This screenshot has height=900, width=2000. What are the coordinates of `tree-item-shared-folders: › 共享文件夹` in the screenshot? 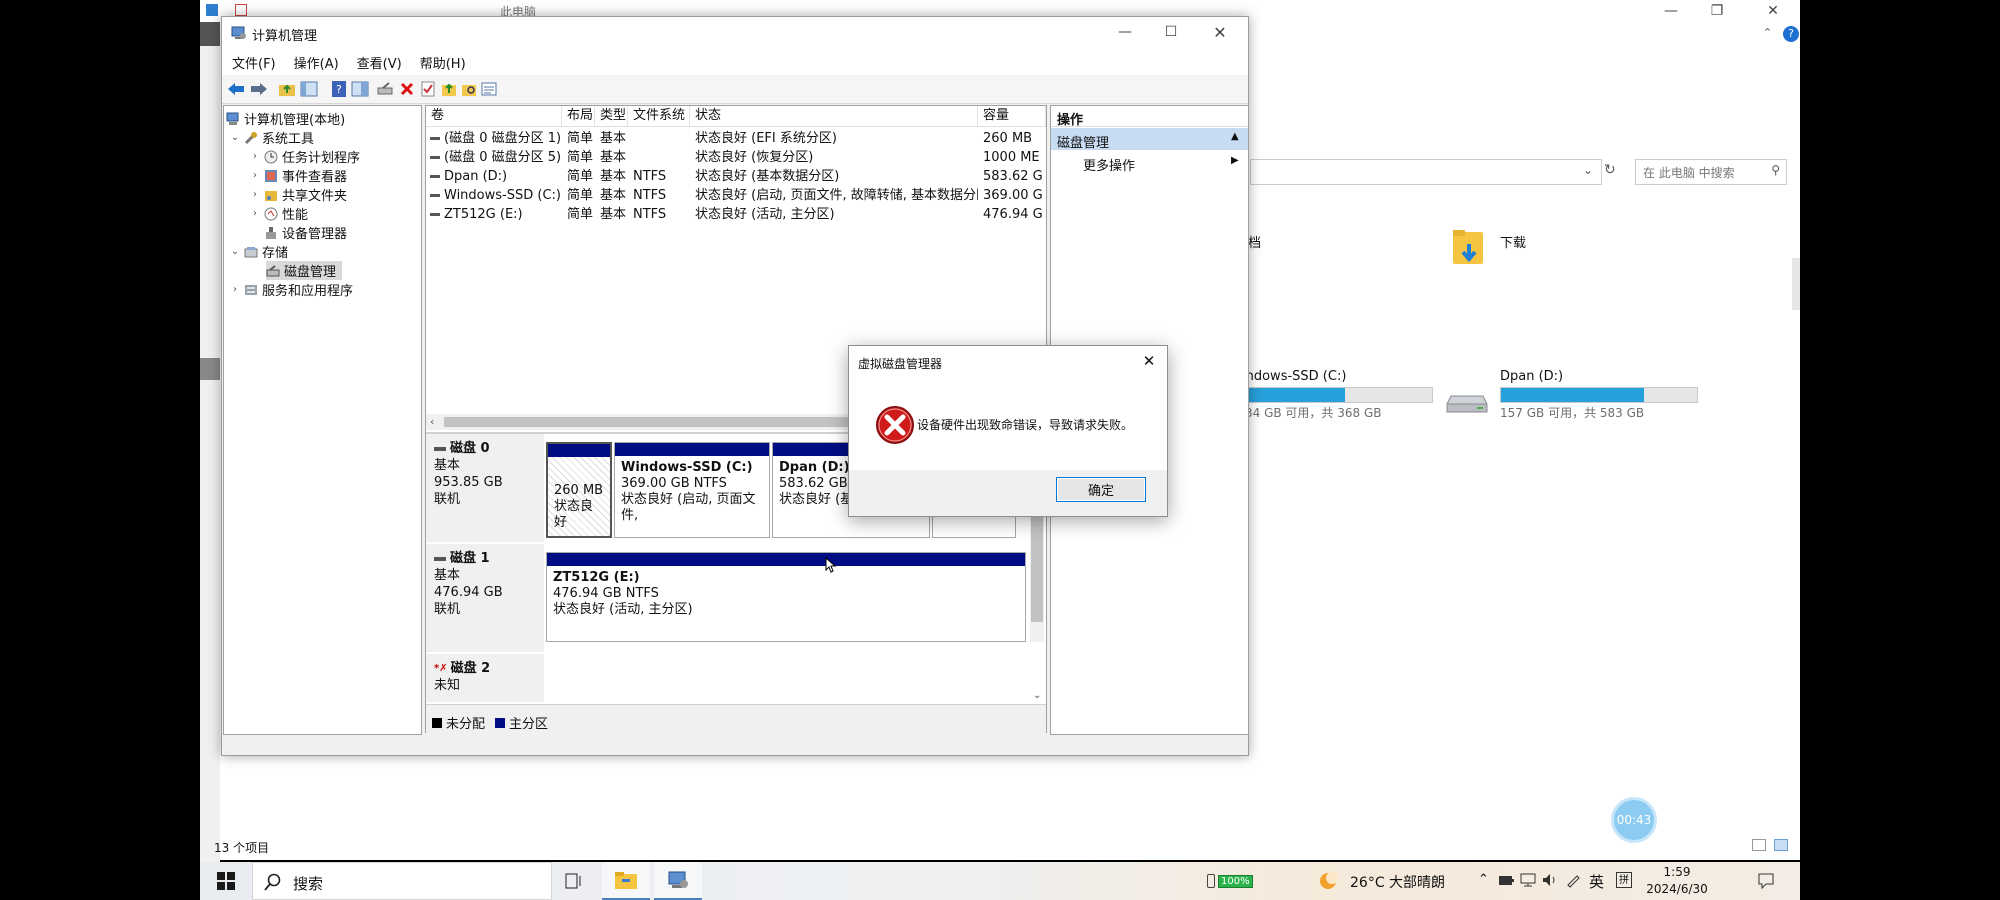 It's located at (298, 194).